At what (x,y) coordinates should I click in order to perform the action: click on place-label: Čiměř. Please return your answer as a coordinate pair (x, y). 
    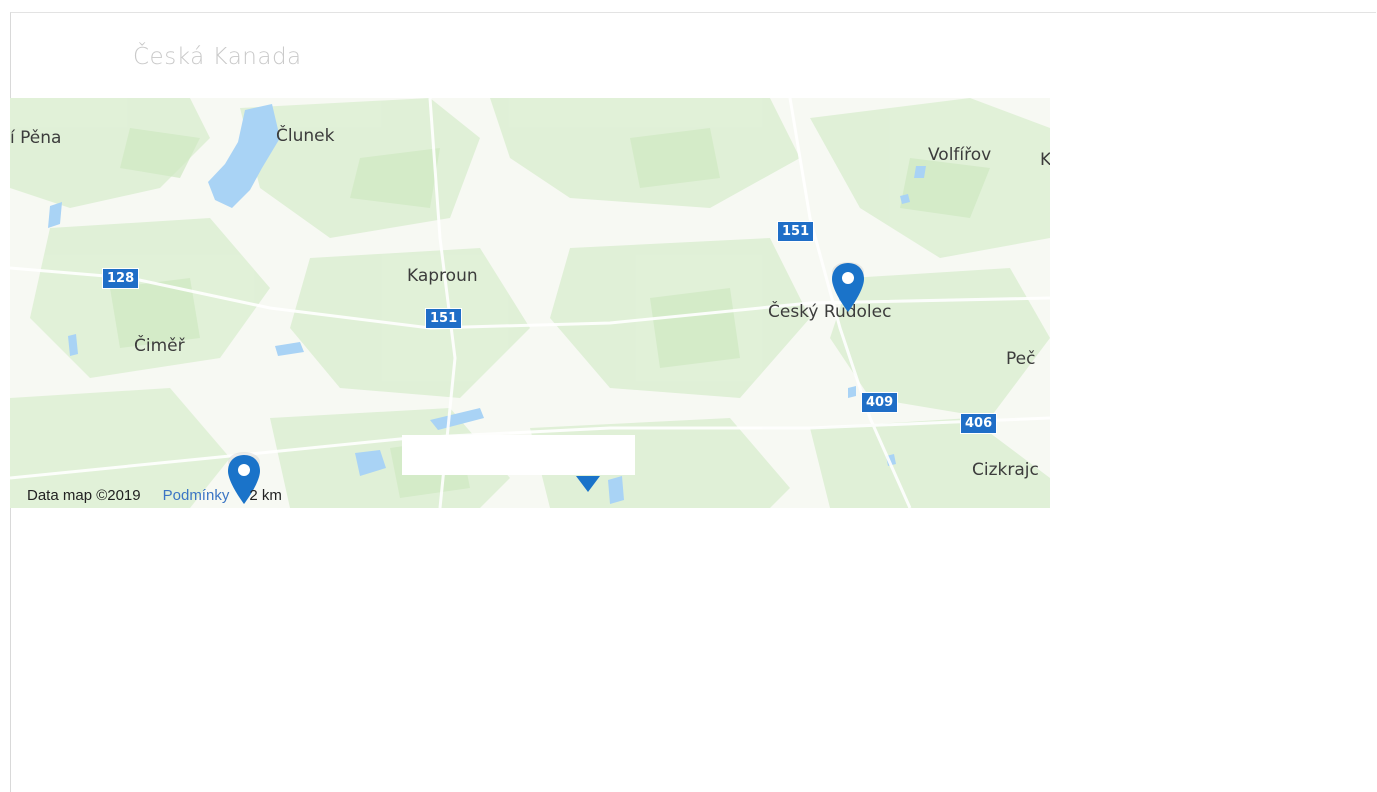
    Looking at the image, I should click on (159, 346).